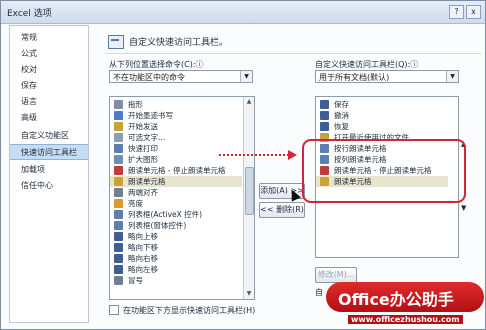 This screenshot has height=330, width=486. What do you see at coordinates (147, 181) in the screenshot?
I see `list-item-label: 朗读单元格` at bounding box center [147, 181].